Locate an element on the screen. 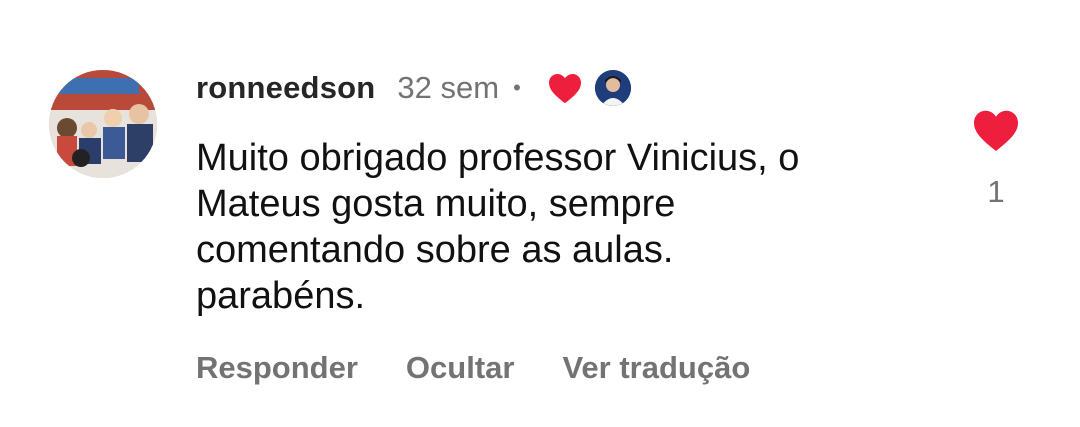 The height and width of the screenshot is (427, 1080). comment-text-line: parabéns. is located at coordinates (281, 296).